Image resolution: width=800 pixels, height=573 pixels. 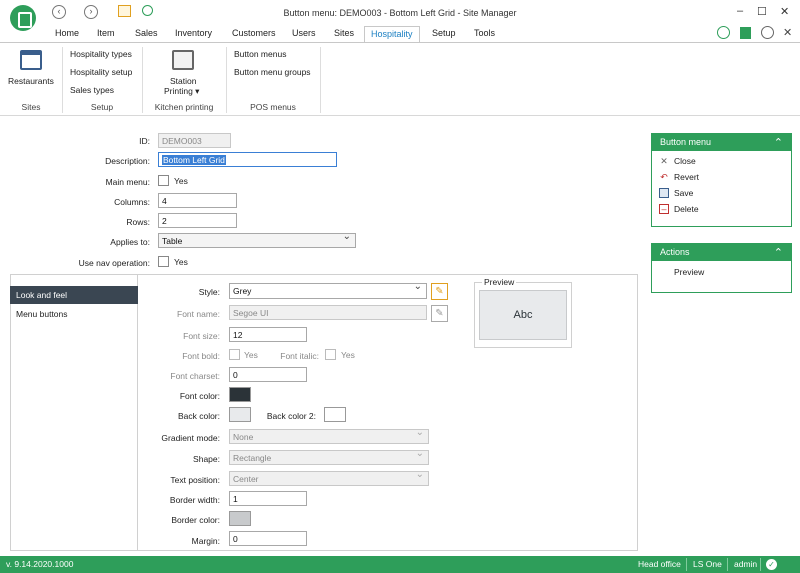 I want to click on font-charset-field: 0, so click(x=268, y=374).